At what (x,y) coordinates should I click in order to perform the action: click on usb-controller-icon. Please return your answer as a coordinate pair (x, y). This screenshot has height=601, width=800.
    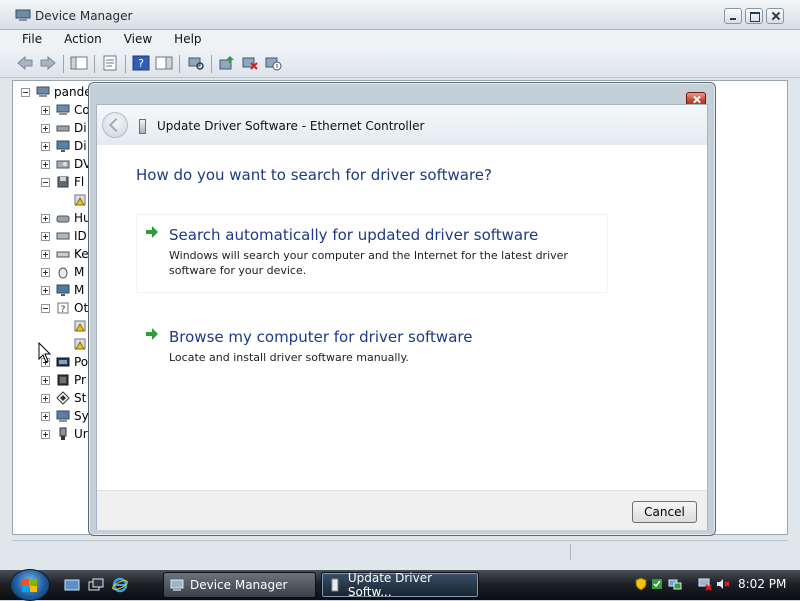
    Looking at the image, I should click on (63, 433).